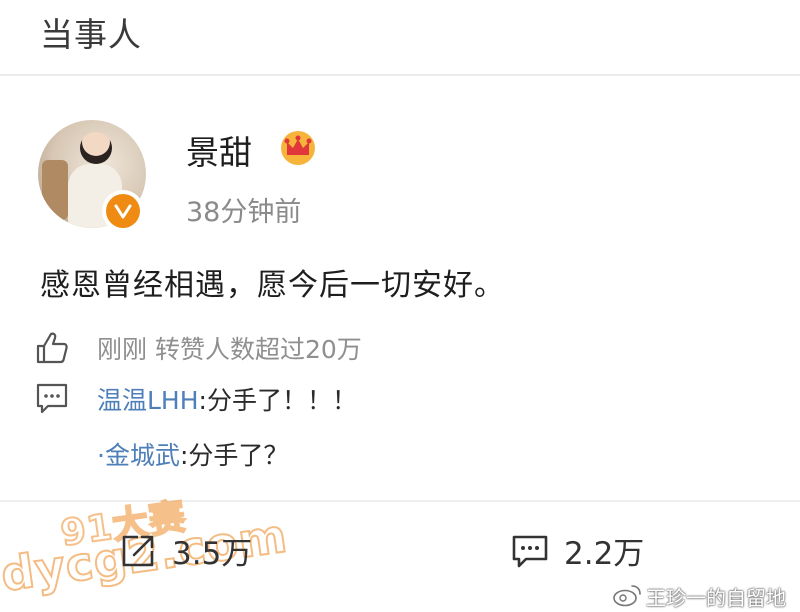 This screenshot has width=800, height=612. Describe the element at coordinates (234, 455) in the screenshot. I see `comment-text: :分手了？` at that location.